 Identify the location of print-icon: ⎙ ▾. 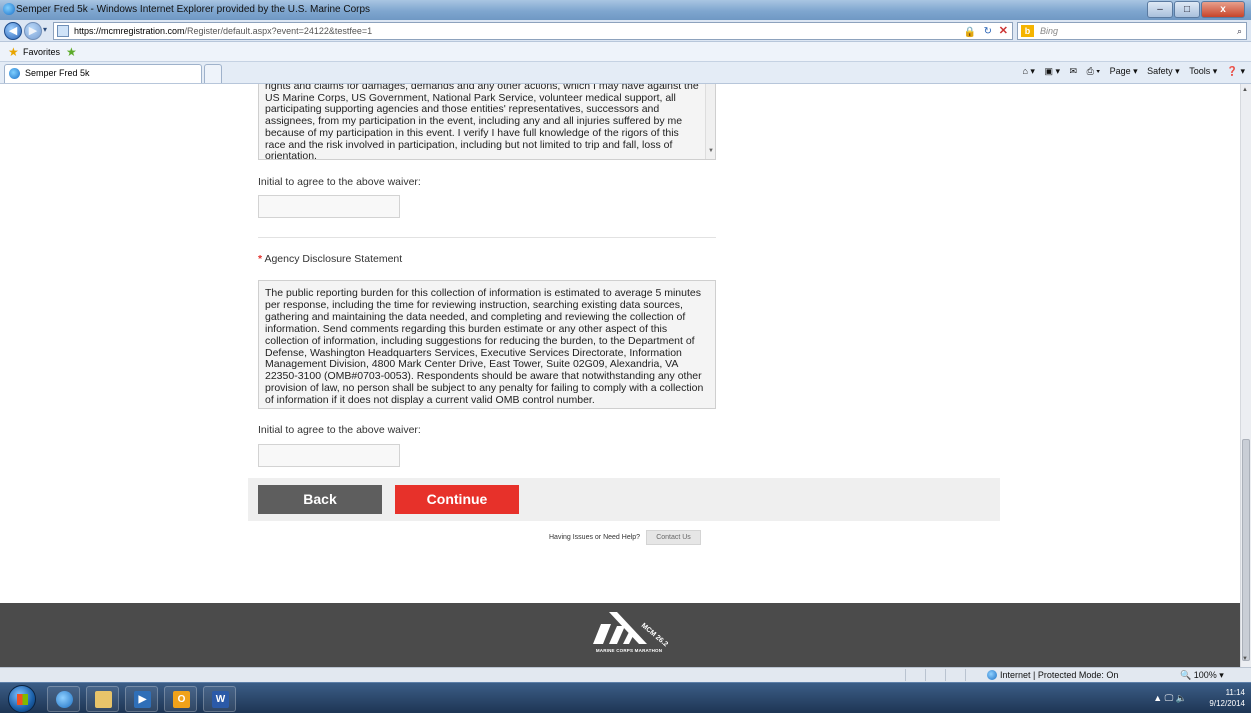
(1093, 71).